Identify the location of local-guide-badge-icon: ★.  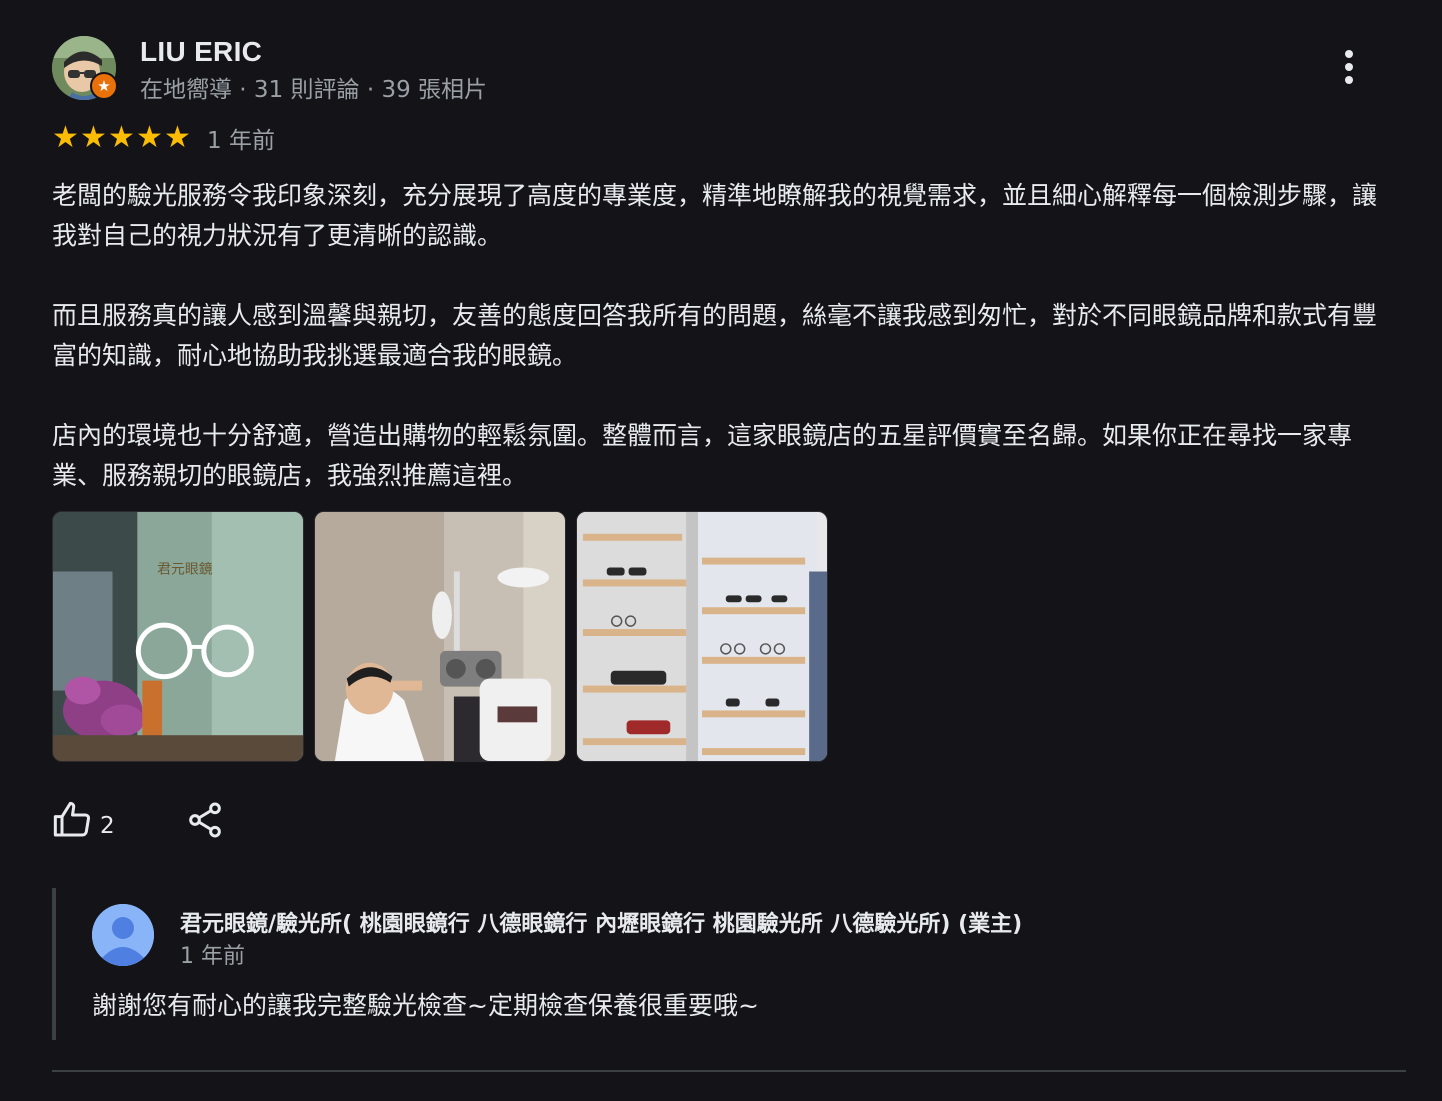
(104, 86).